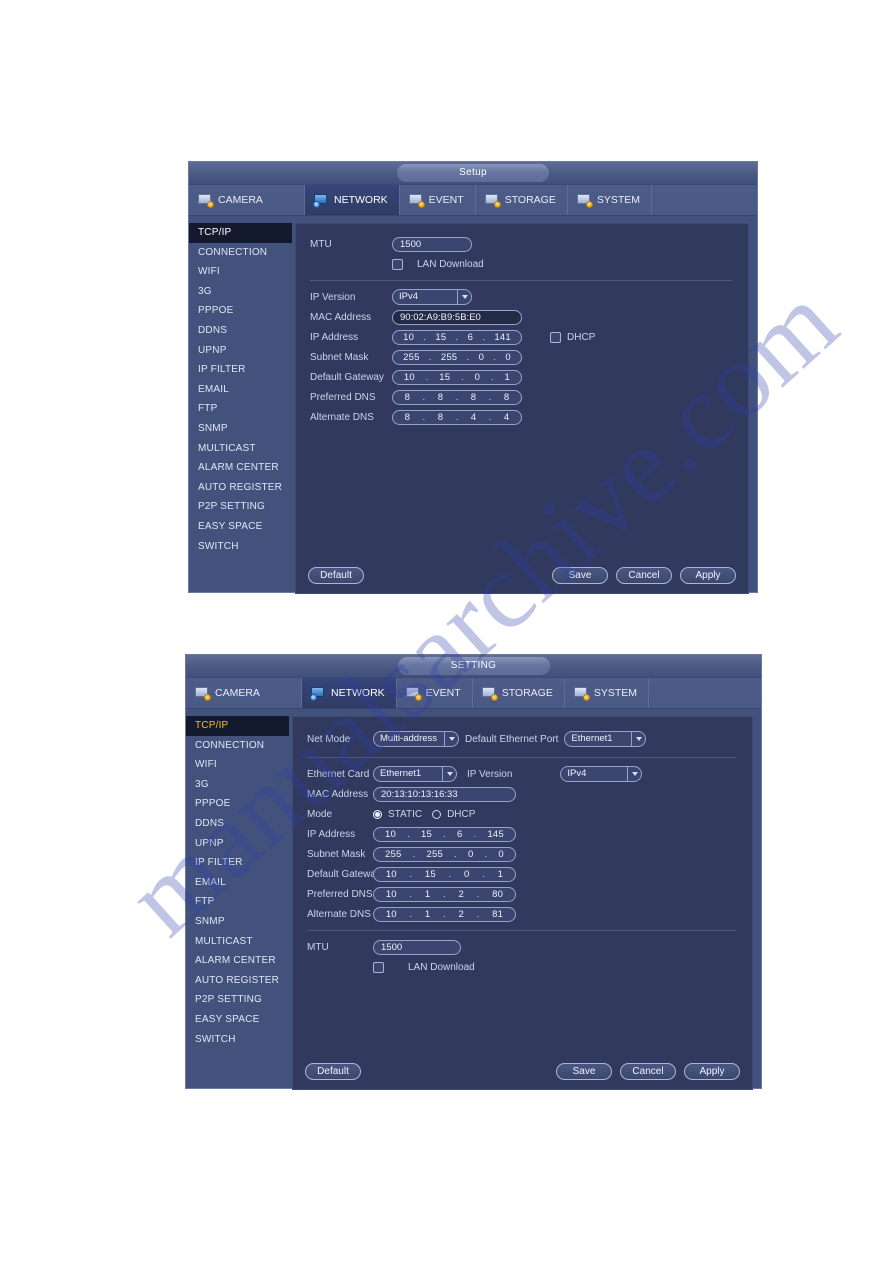  What do you see at coordinates (237, 1040) in the screenshot?
I see `sidebar2-item-switch: SWITCH` at bounding box center [237, 1040].